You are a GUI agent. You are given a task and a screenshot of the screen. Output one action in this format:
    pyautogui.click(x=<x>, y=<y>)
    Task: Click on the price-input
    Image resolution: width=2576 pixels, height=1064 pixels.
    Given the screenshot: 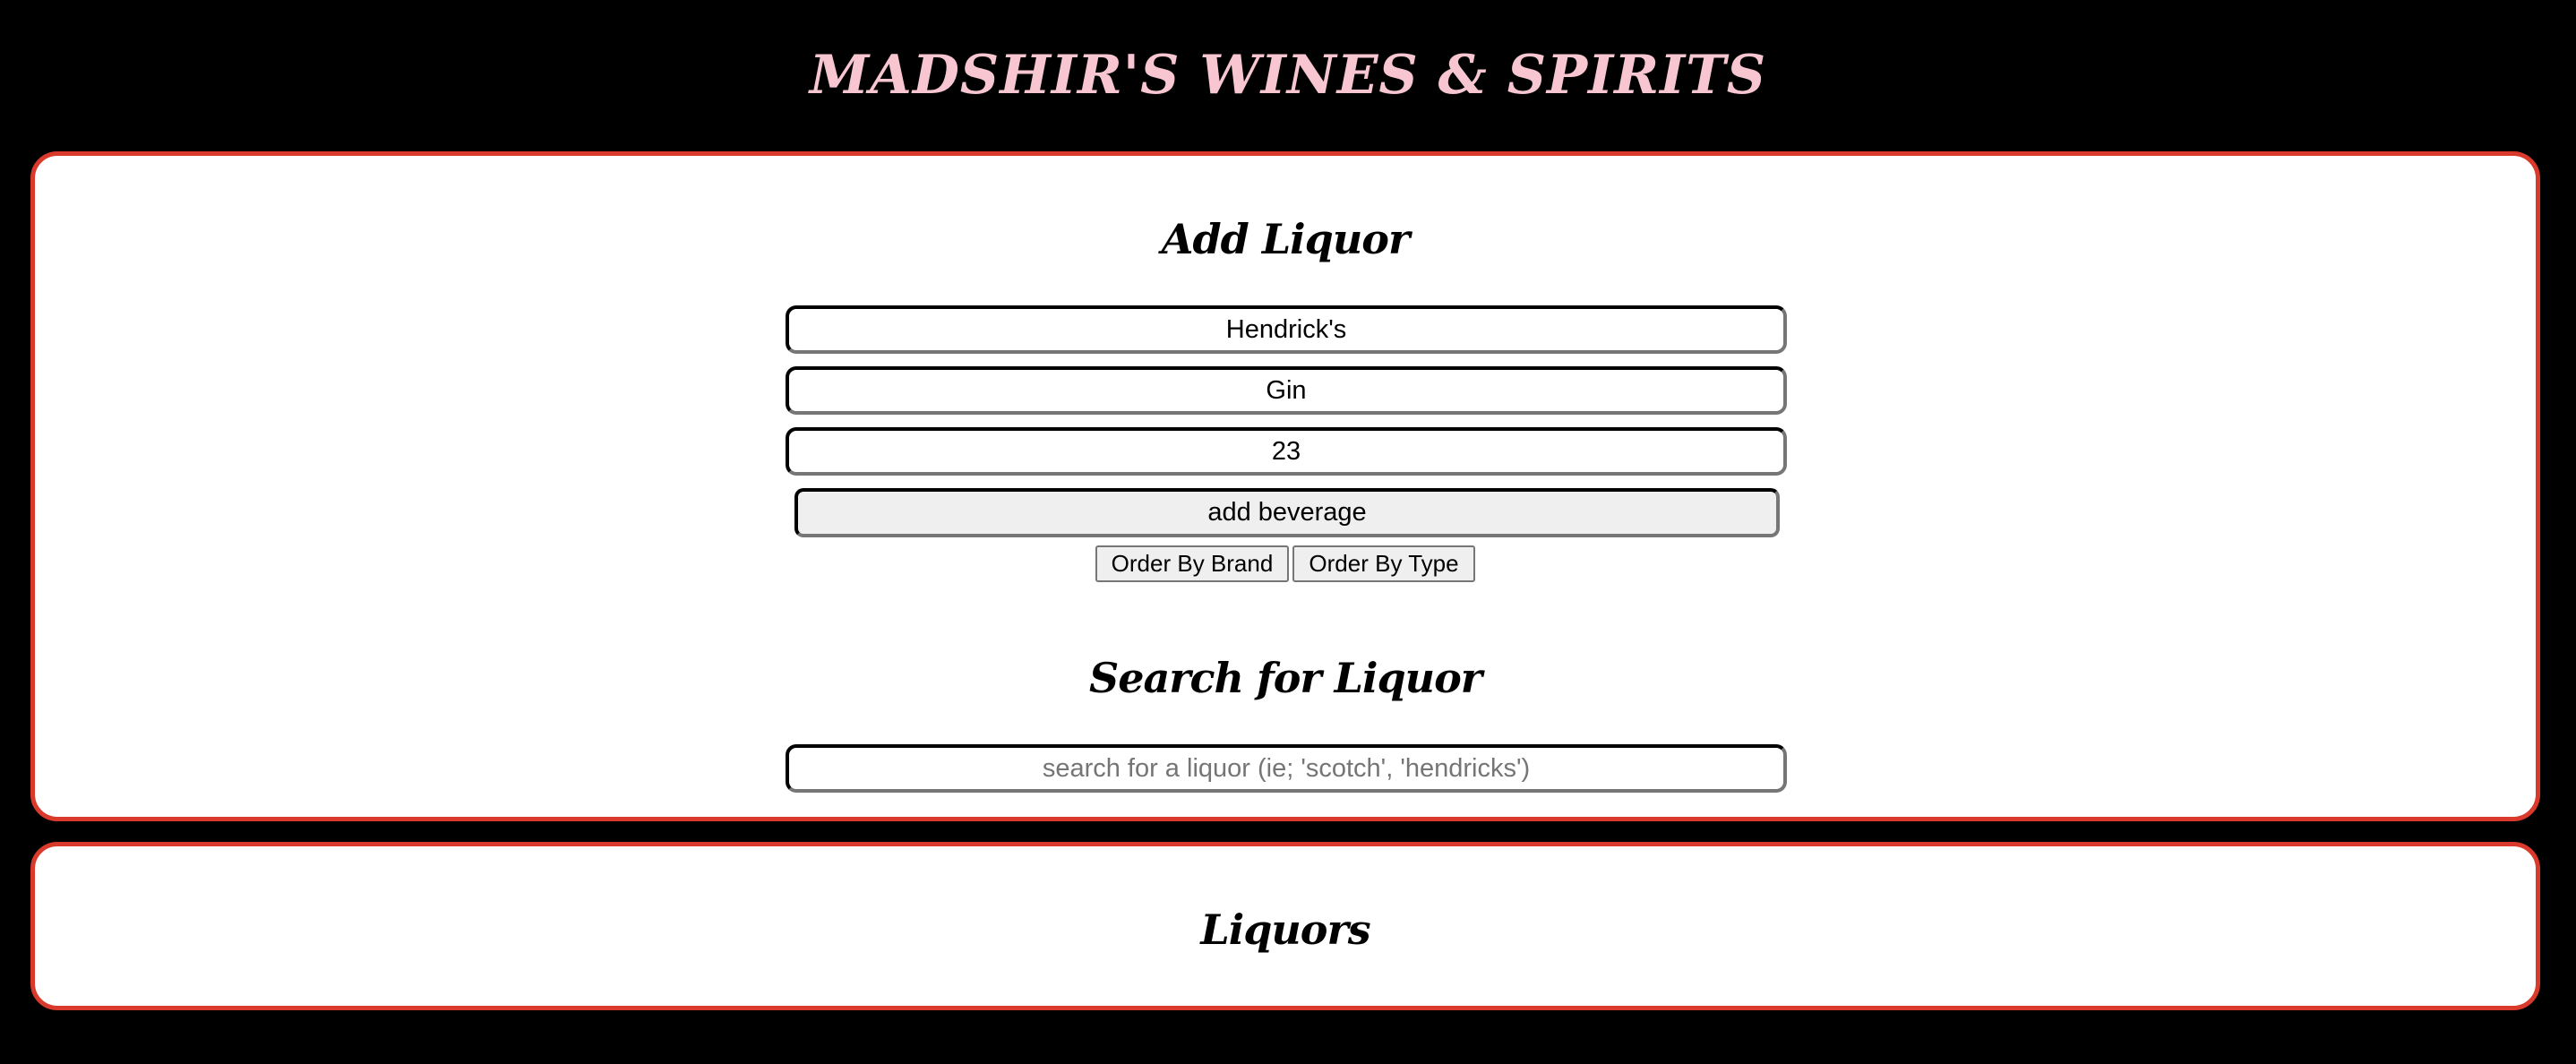 What is the action you would take?
    pyautogui.click(x=1286, y=452)
    